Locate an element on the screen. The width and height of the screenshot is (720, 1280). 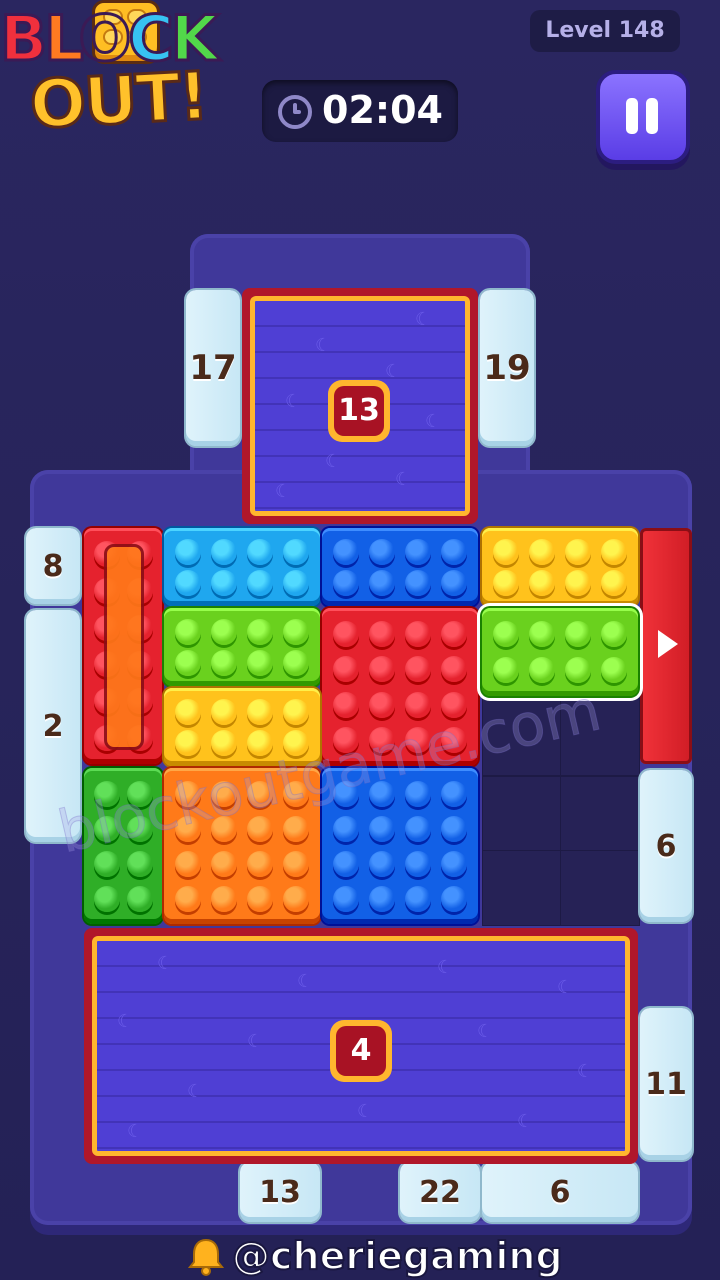
red-vertical-block is located at coordinates (123, 646).